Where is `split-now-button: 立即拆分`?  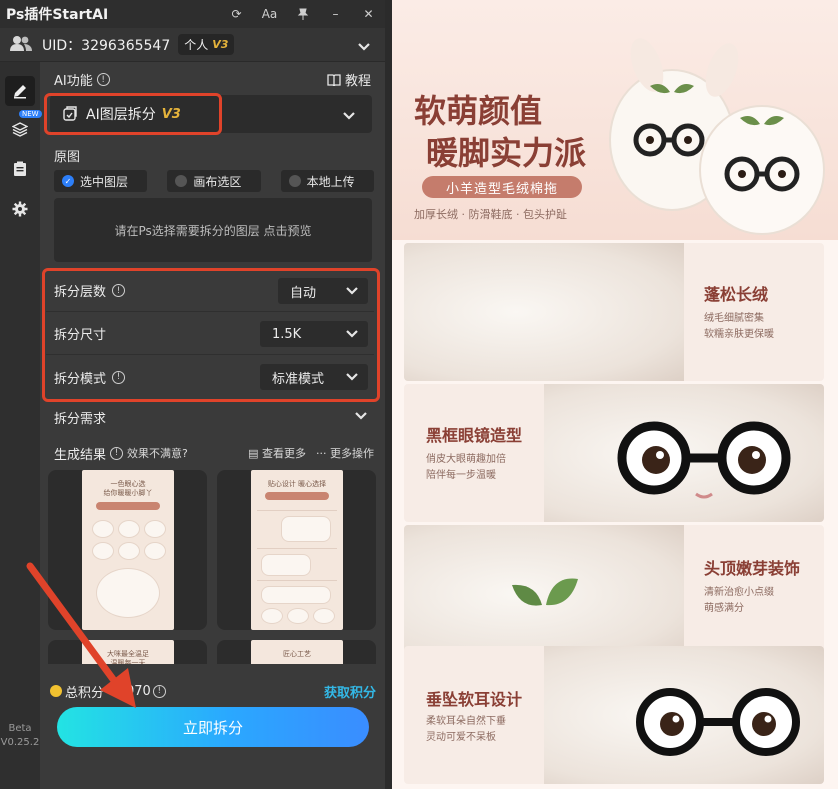
split-now-button: 立即拆分 is located at coordinates (213, 727).